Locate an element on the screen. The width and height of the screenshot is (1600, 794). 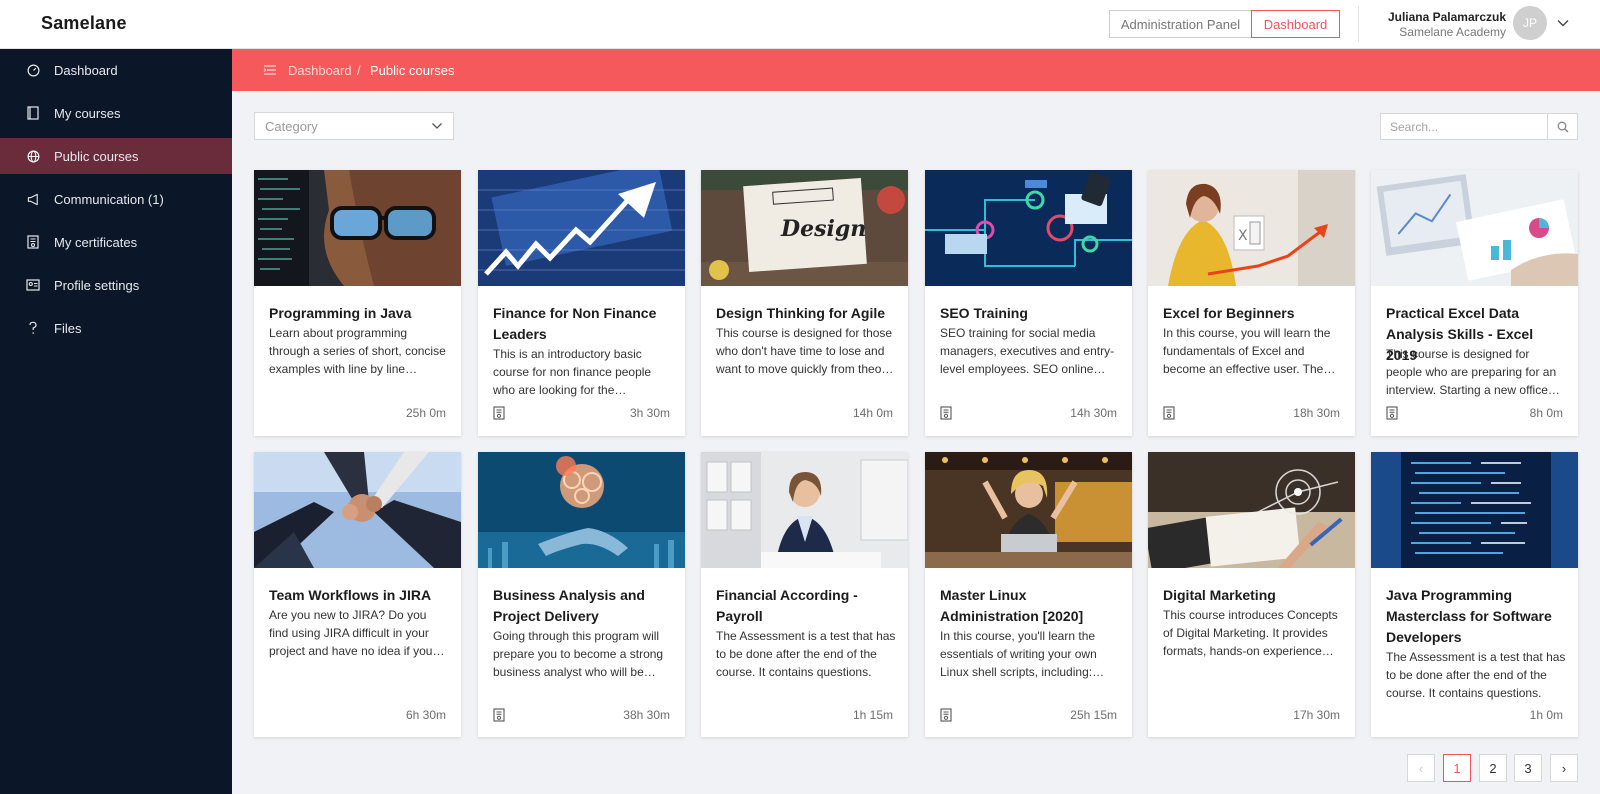
avatar: JP is located at coordinates (1530, 23).